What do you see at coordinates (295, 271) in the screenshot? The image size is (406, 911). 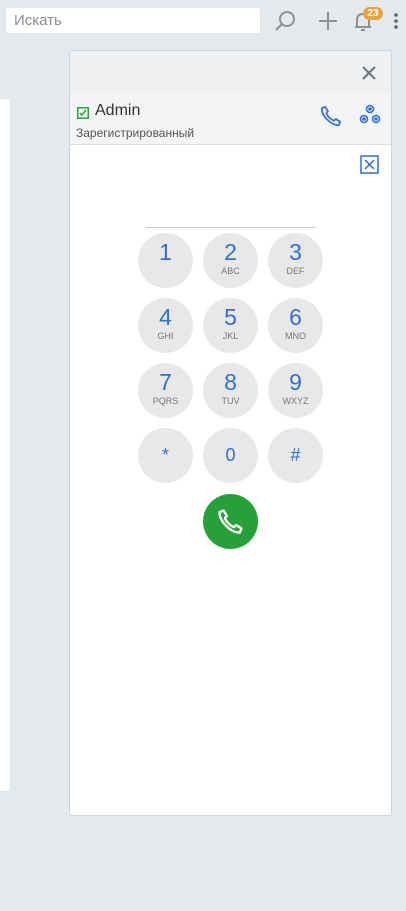 I see `key-letters: DEF` at bounding box center [295, 271].